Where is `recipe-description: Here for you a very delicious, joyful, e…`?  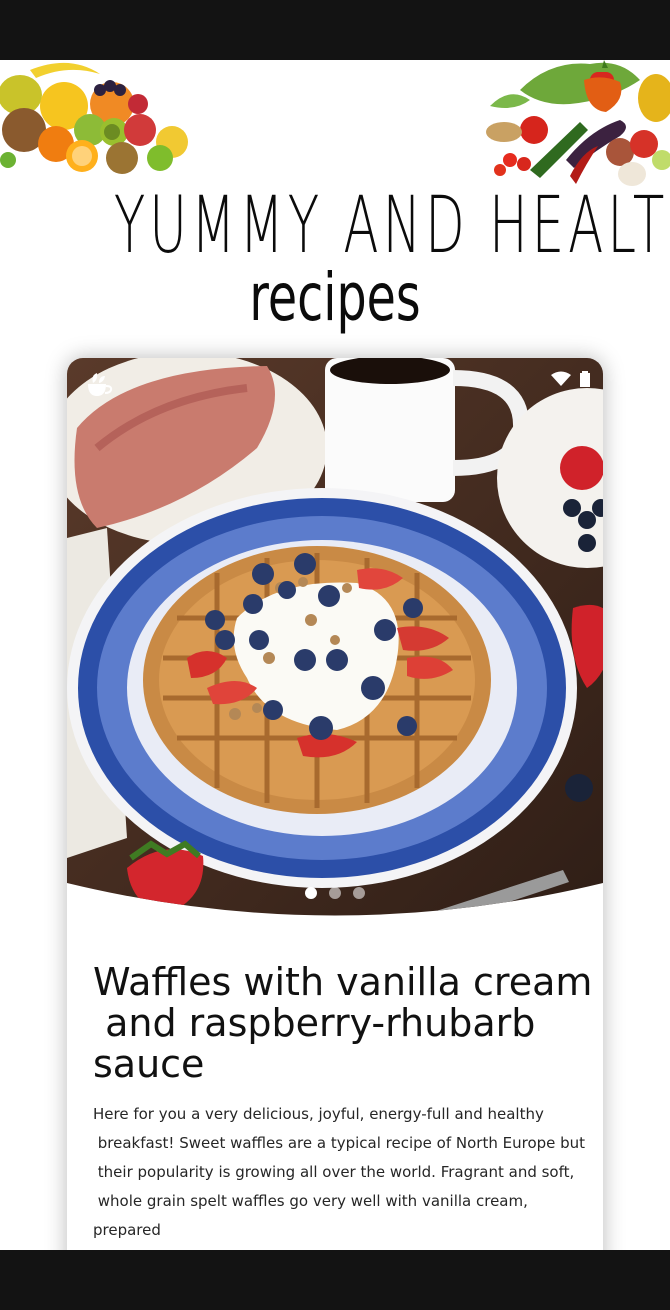 recipe-description: Here for you a very delicious, joyful, e… is located at coordinates (339, 1172).